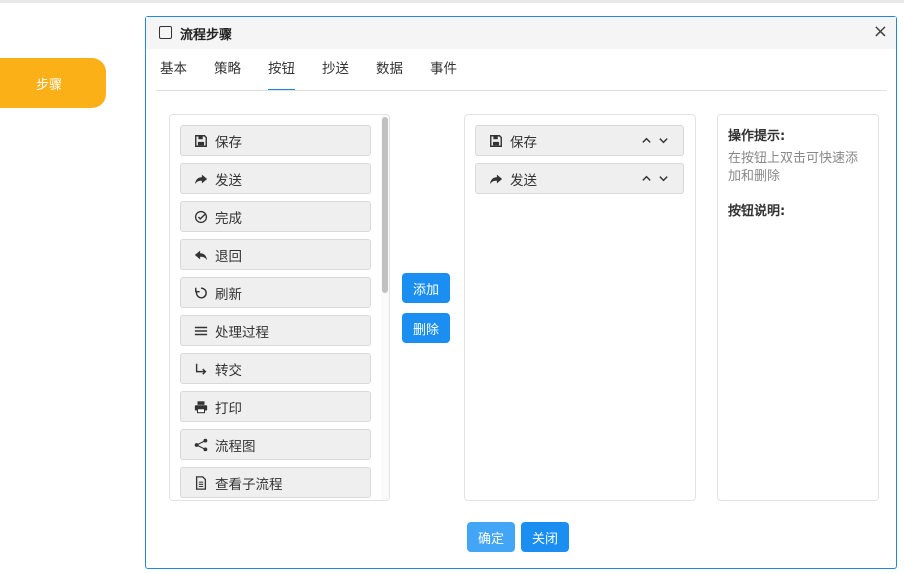 The width and height of the screenshot is (904, 573). Describe the element at coordinates (798, 307) in the screenshot. I see `hint-panel: 操作提示: 在按钮上双击可快速添加和删除 按钮说明:` at that location.